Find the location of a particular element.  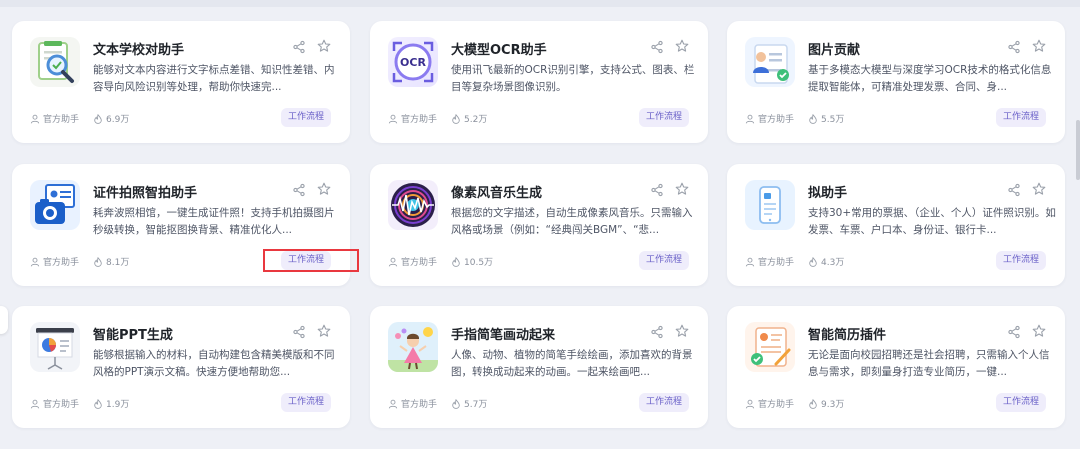

vinyl-music-icon is located at coordinates (413, 205).